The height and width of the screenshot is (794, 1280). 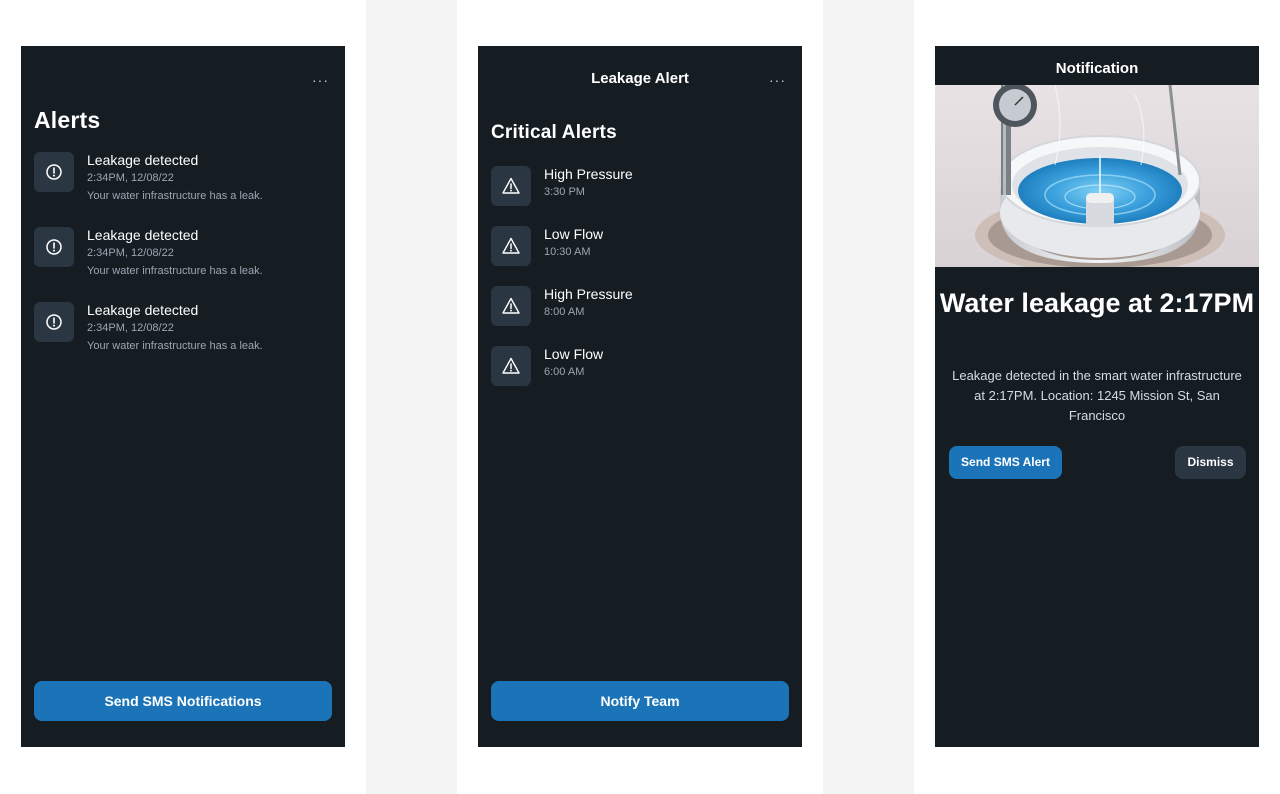 I want to click on water-tank-illustration, so click(x=1097, y=176).